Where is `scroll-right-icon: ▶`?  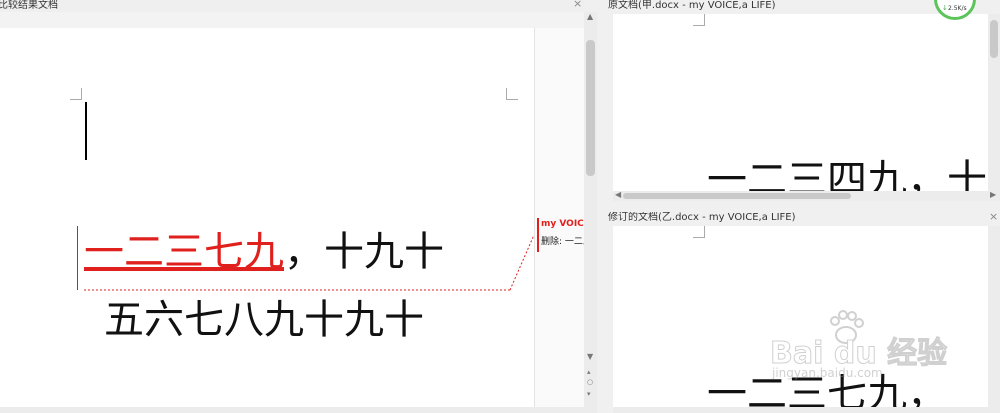
scroll-right-icon: ▶ is located at coordinates (993, 194).